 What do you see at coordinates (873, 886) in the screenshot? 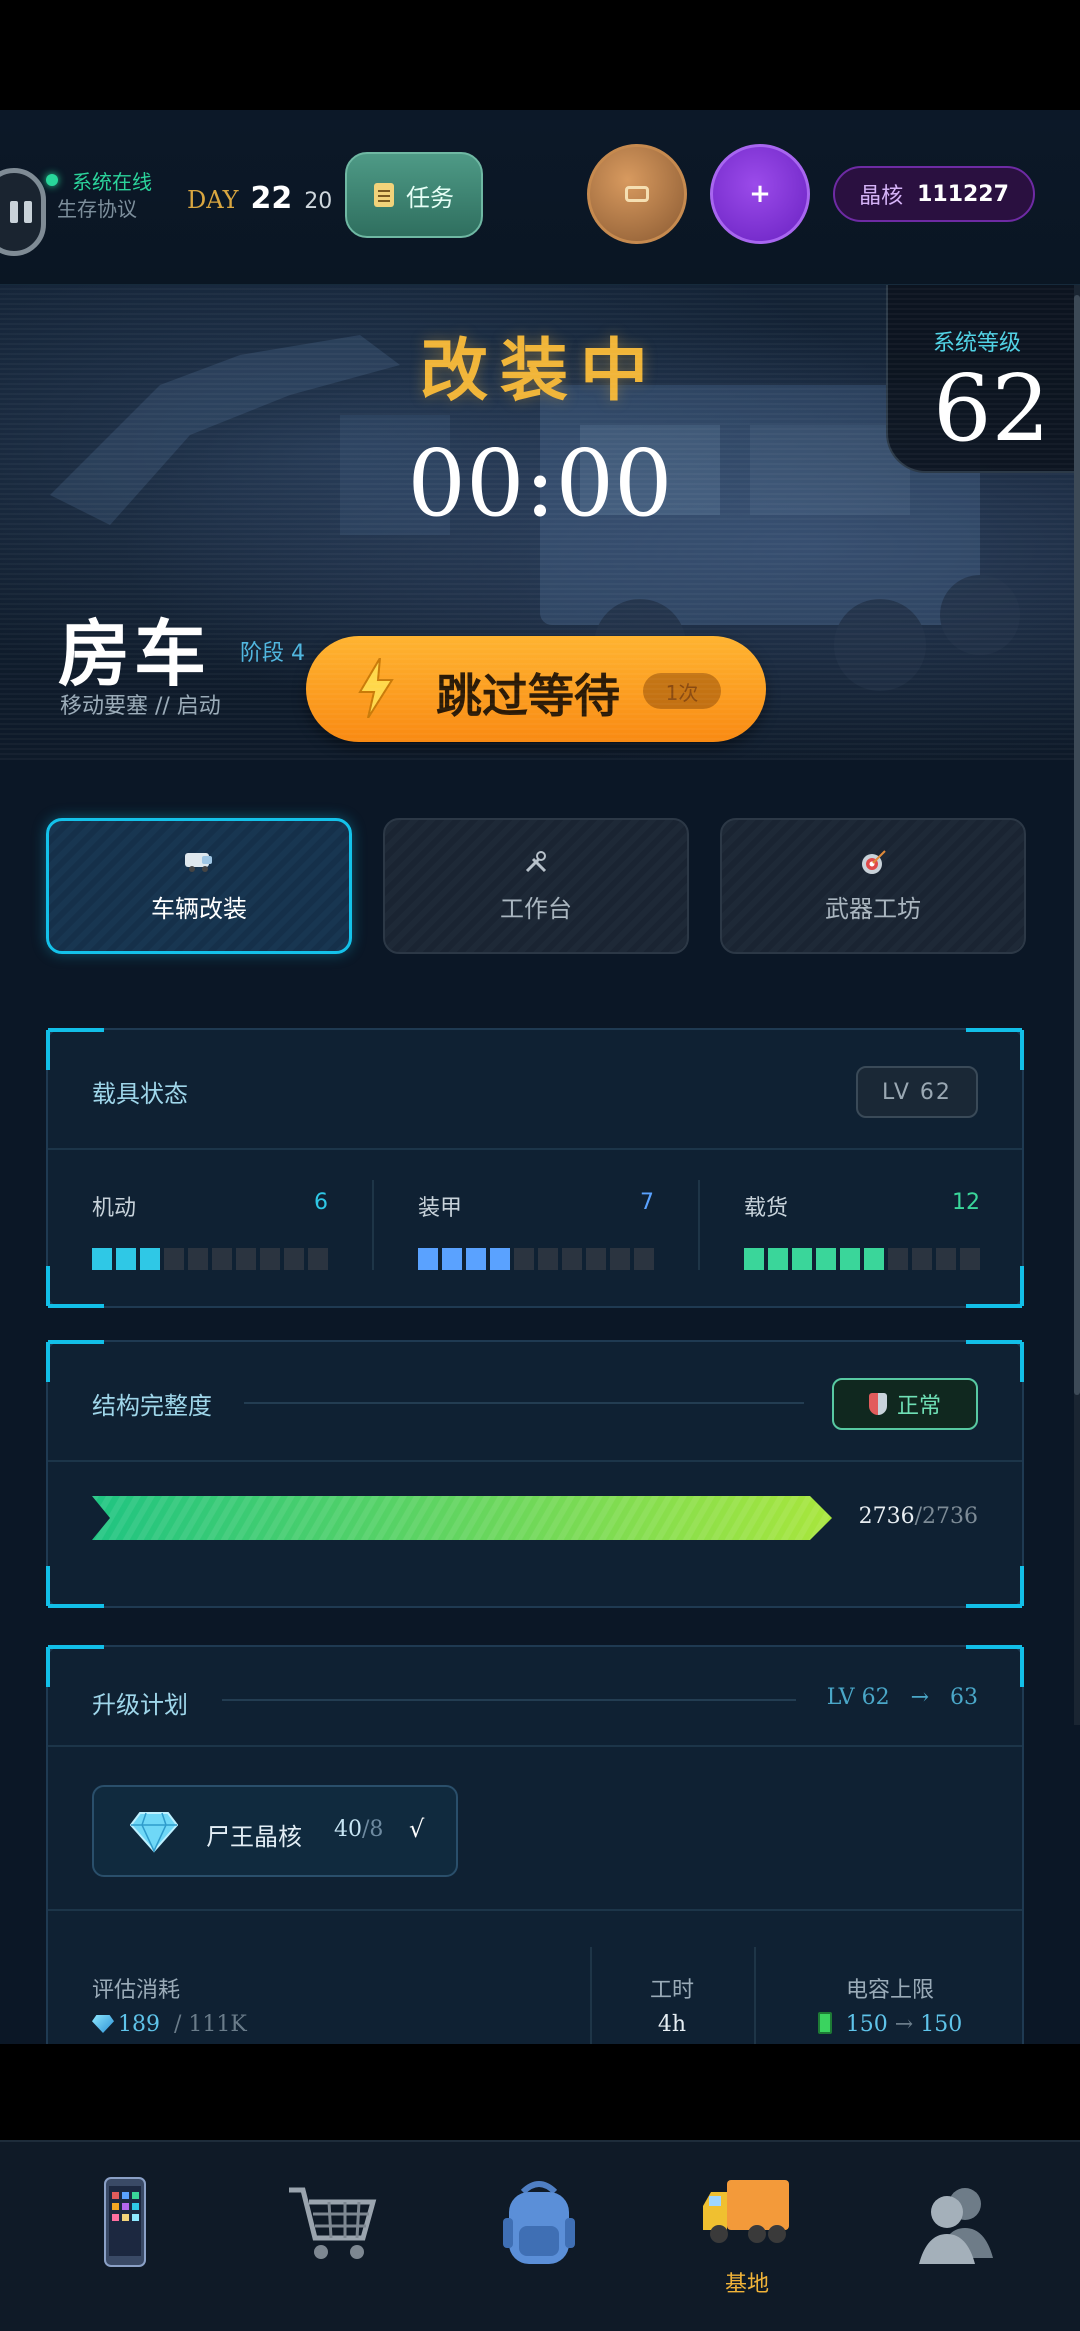
I see `tab-weapon-workshop: 武器工坊` at bounding box center [873, 886].